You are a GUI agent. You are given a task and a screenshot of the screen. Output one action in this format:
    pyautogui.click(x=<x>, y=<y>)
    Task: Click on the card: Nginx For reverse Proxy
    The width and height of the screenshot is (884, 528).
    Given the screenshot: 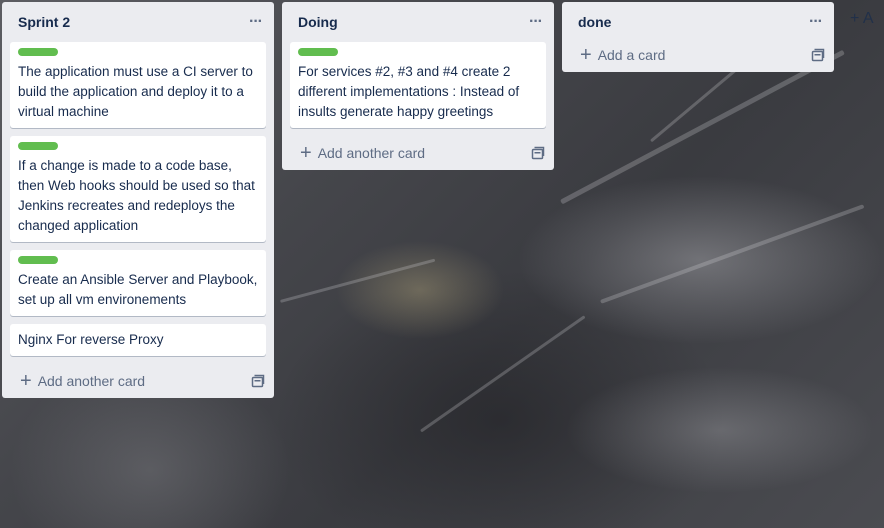 What is the action you would take?
    pyautogui.click(x=138, y=340)
    